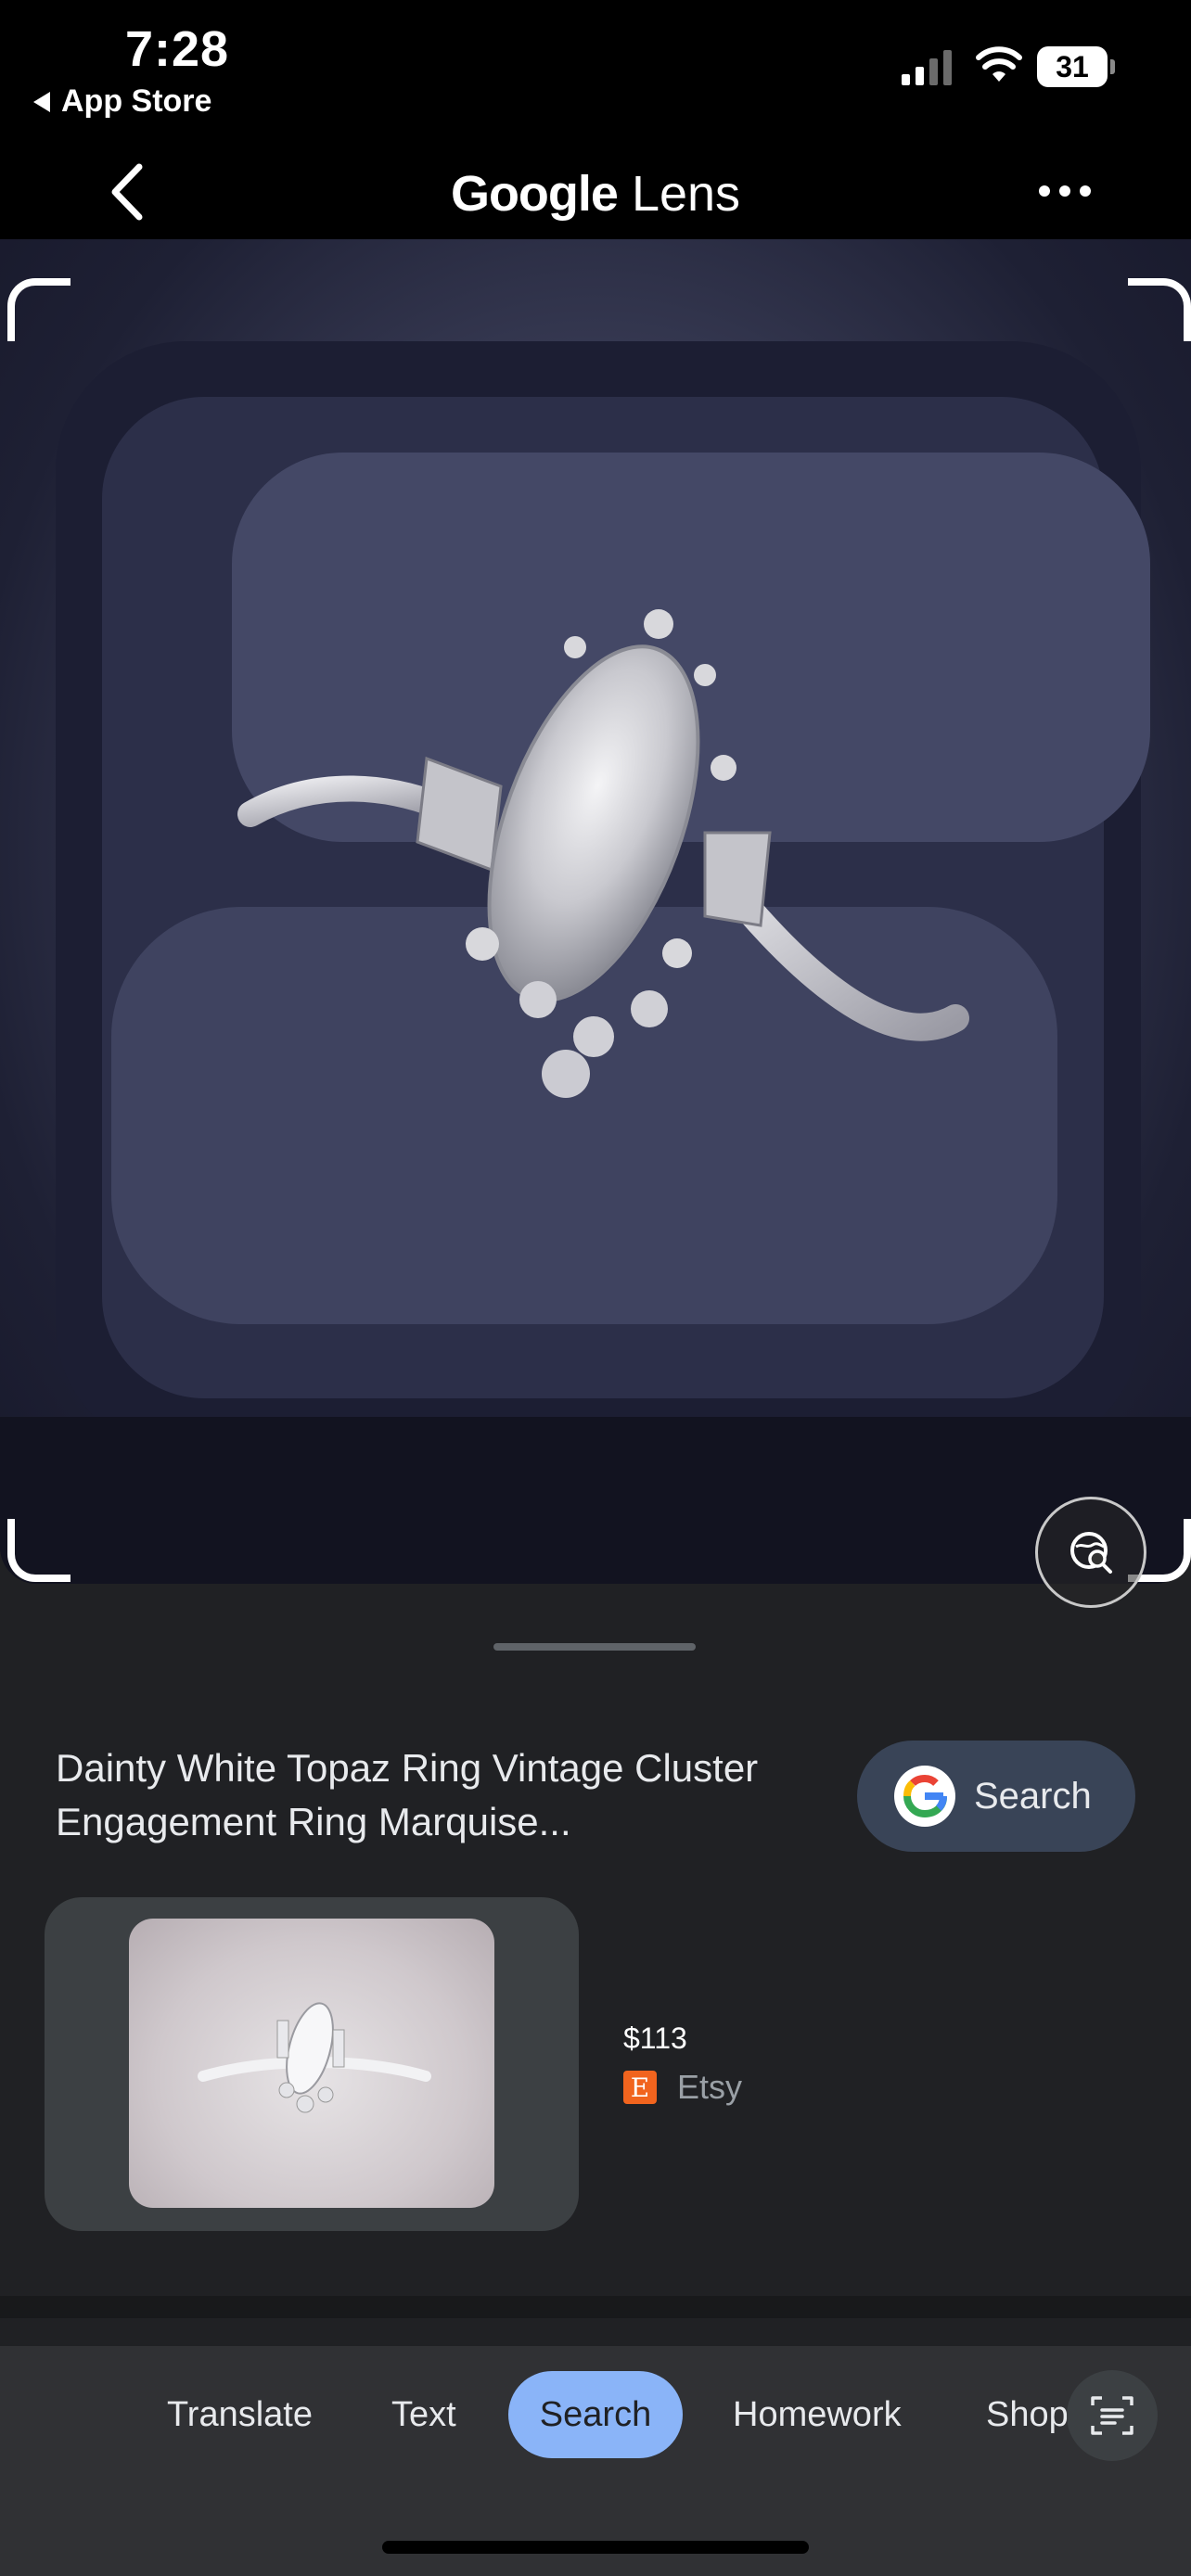  Describe the element at coordinates (534, 194) in the screenshot. I see `title-brand: Google` at that location.